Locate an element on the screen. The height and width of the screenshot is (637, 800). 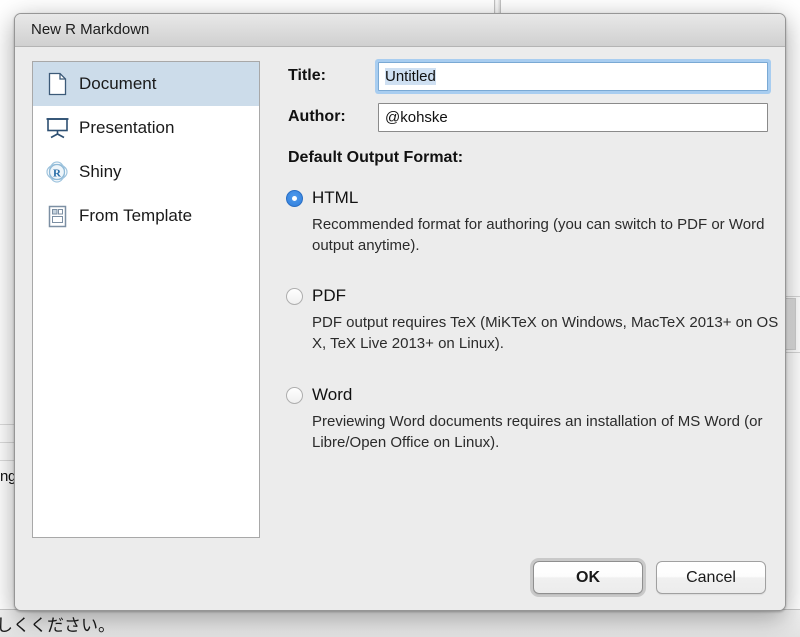
list-item-from-template: From Template is located at coordinates (146, 216).